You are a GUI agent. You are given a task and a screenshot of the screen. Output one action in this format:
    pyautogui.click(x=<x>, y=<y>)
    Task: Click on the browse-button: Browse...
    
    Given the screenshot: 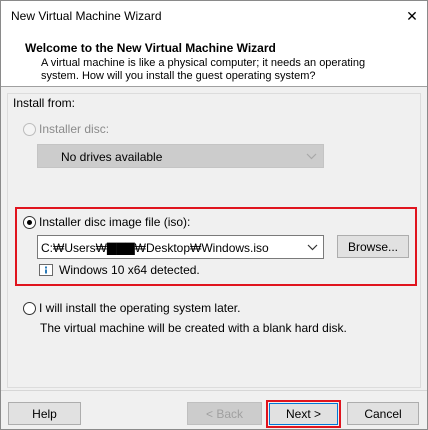 What is the action you would take?
    pyautogui.click(x=373, y=246)
    